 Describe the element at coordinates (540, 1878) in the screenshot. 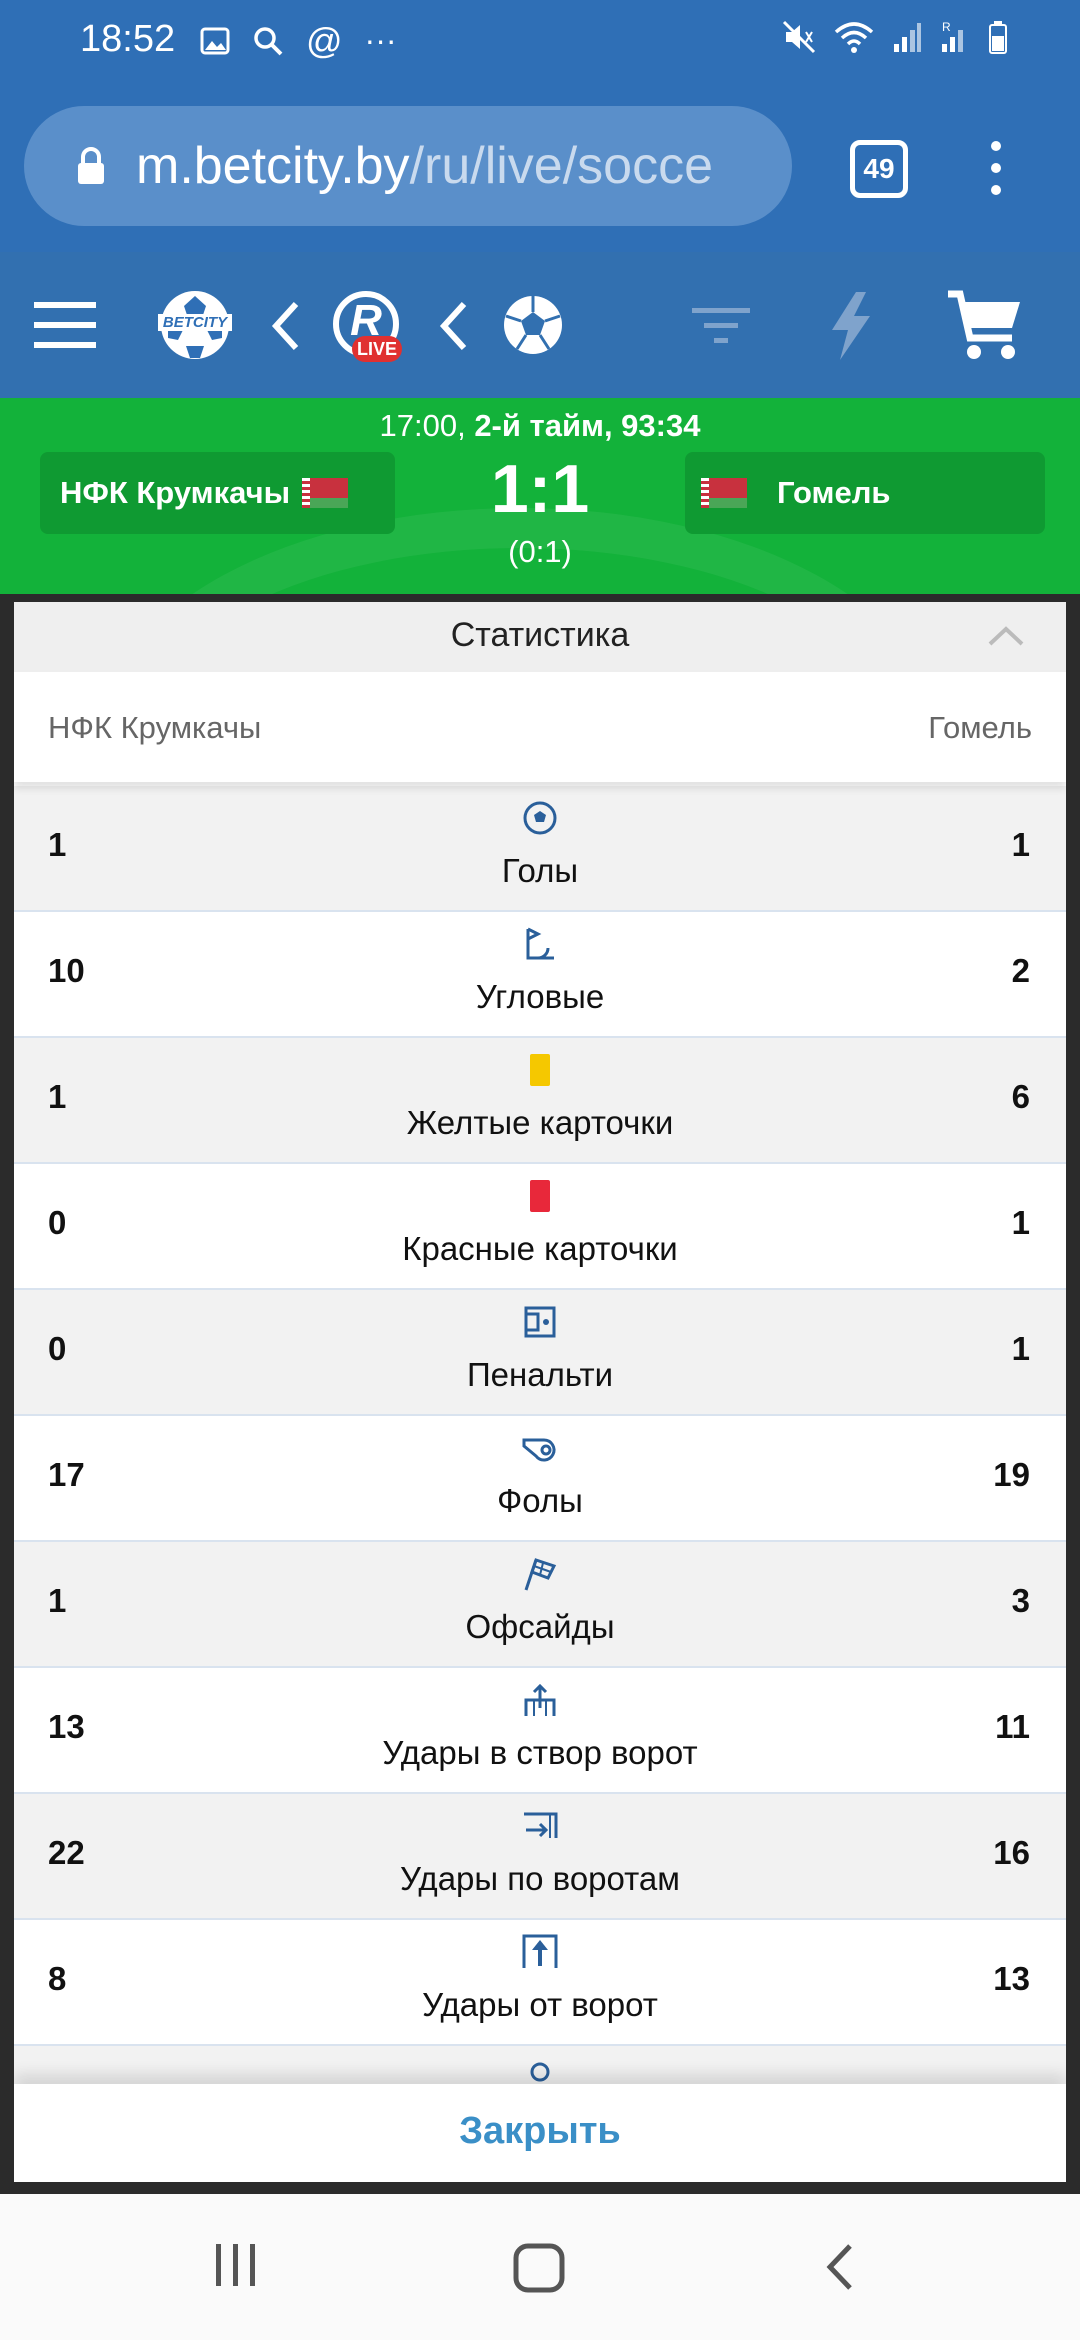

I see `stat-label: Удары по воротам` at that location.